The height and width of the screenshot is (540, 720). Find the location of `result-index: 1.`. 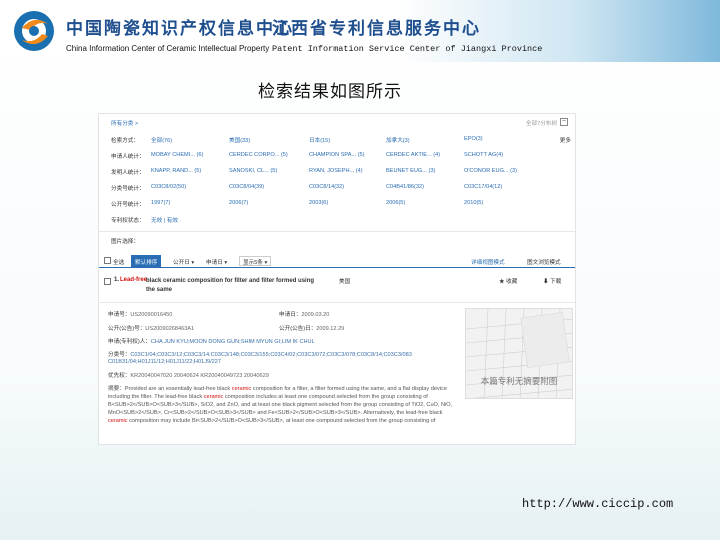

result-index: 1. is located at coordinates (117, 280).